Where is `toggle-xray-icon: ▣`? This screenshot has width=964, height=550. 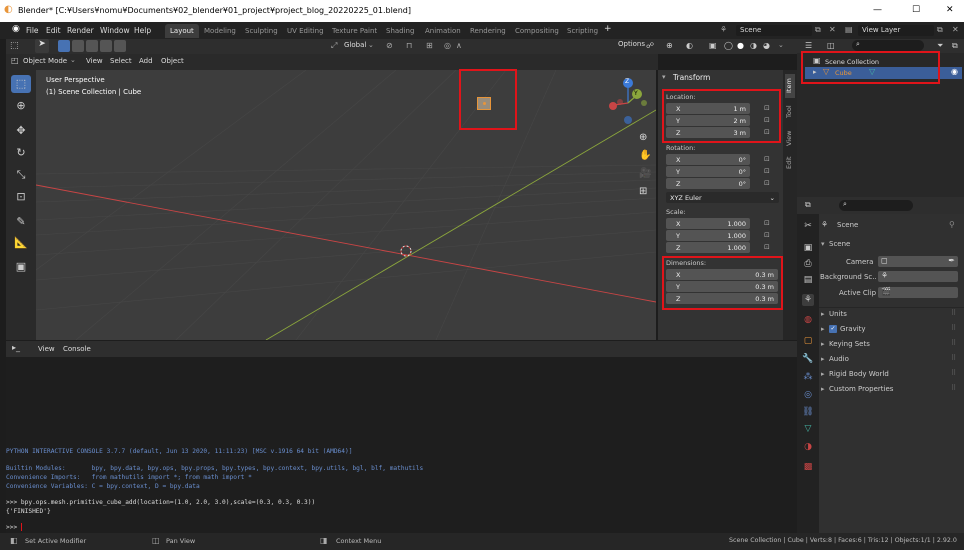 toggle-xray-icon: ▣ is located at coordinates (713, 45).